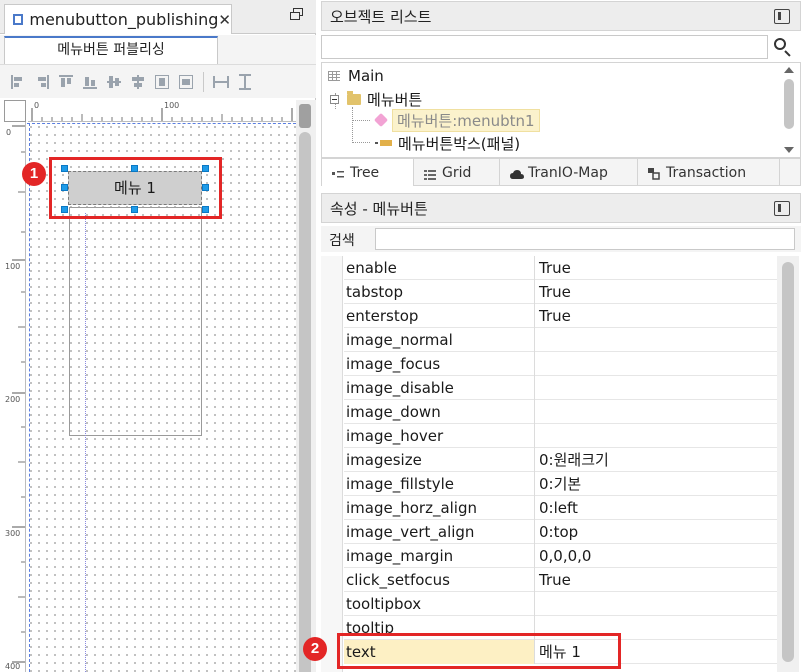 This screenshot has width=807, height=672. I want to click on same-width-icon, so click(221, 82).